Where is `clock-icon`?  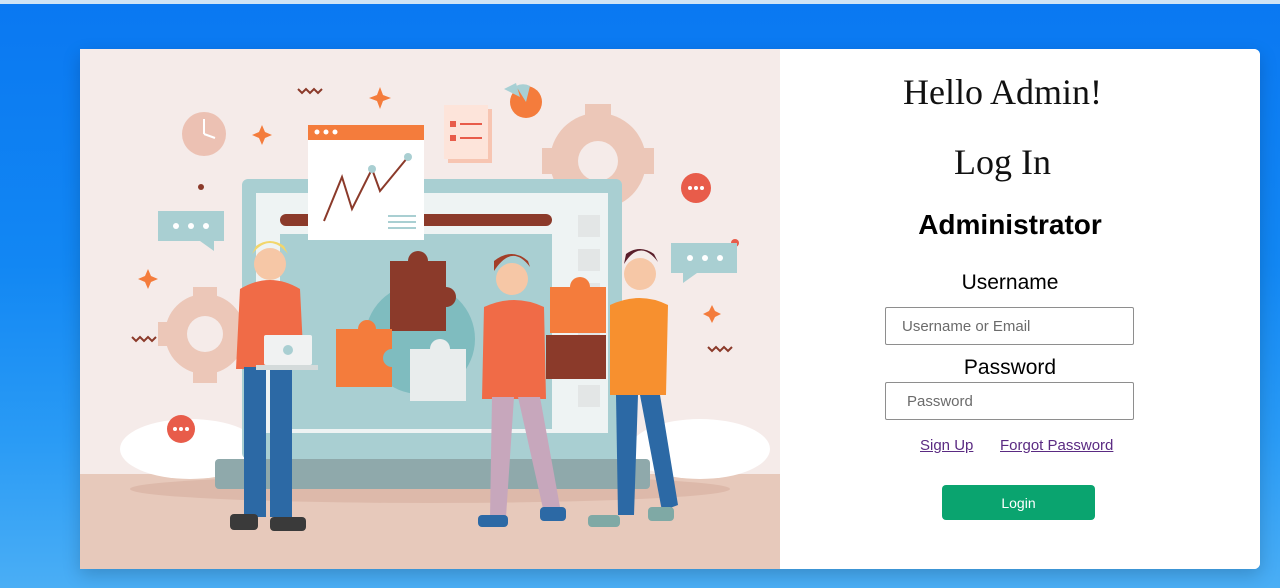 clock-icon is located at coordinates (204, 134).